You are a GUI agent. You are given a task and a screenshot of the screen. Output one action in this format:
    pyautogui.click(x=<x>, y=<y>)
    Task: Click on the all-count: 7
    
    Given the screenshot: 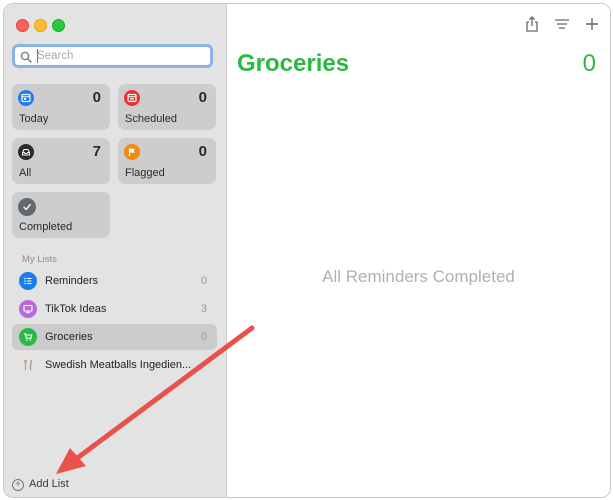 What is the action you would take?
    pyautogui.click(x=96, y=151)
    